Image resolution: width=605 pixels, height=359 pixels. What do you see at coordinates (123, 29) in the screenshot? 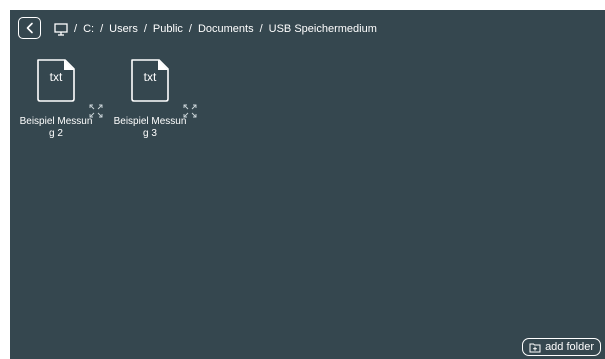
I see `breadcrumb-item-users: Users` at bounding box center [123, 29].